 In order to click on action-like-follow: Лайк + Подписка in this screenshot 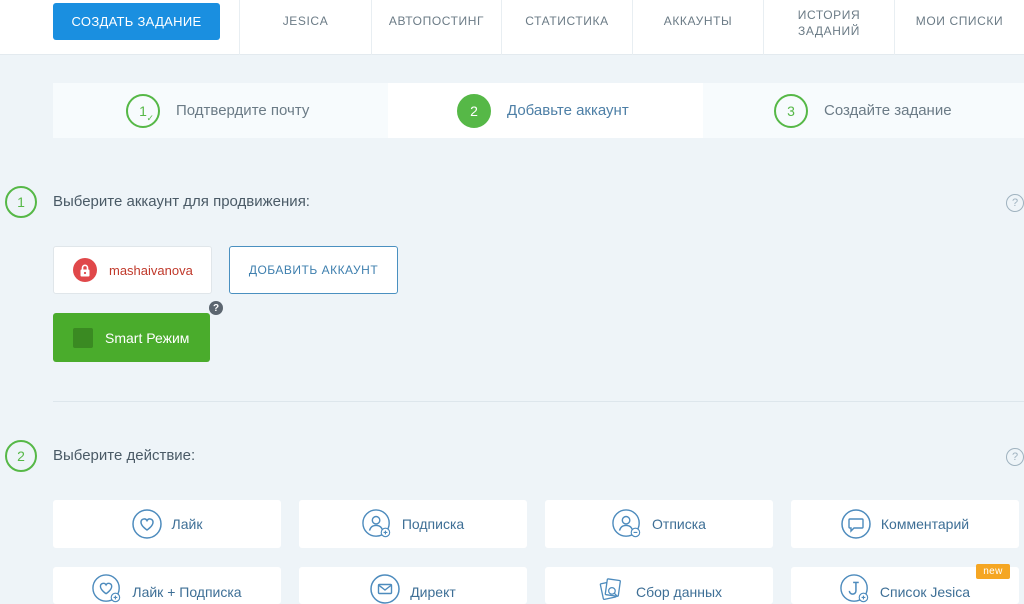, I will do `click(167, 585)`.